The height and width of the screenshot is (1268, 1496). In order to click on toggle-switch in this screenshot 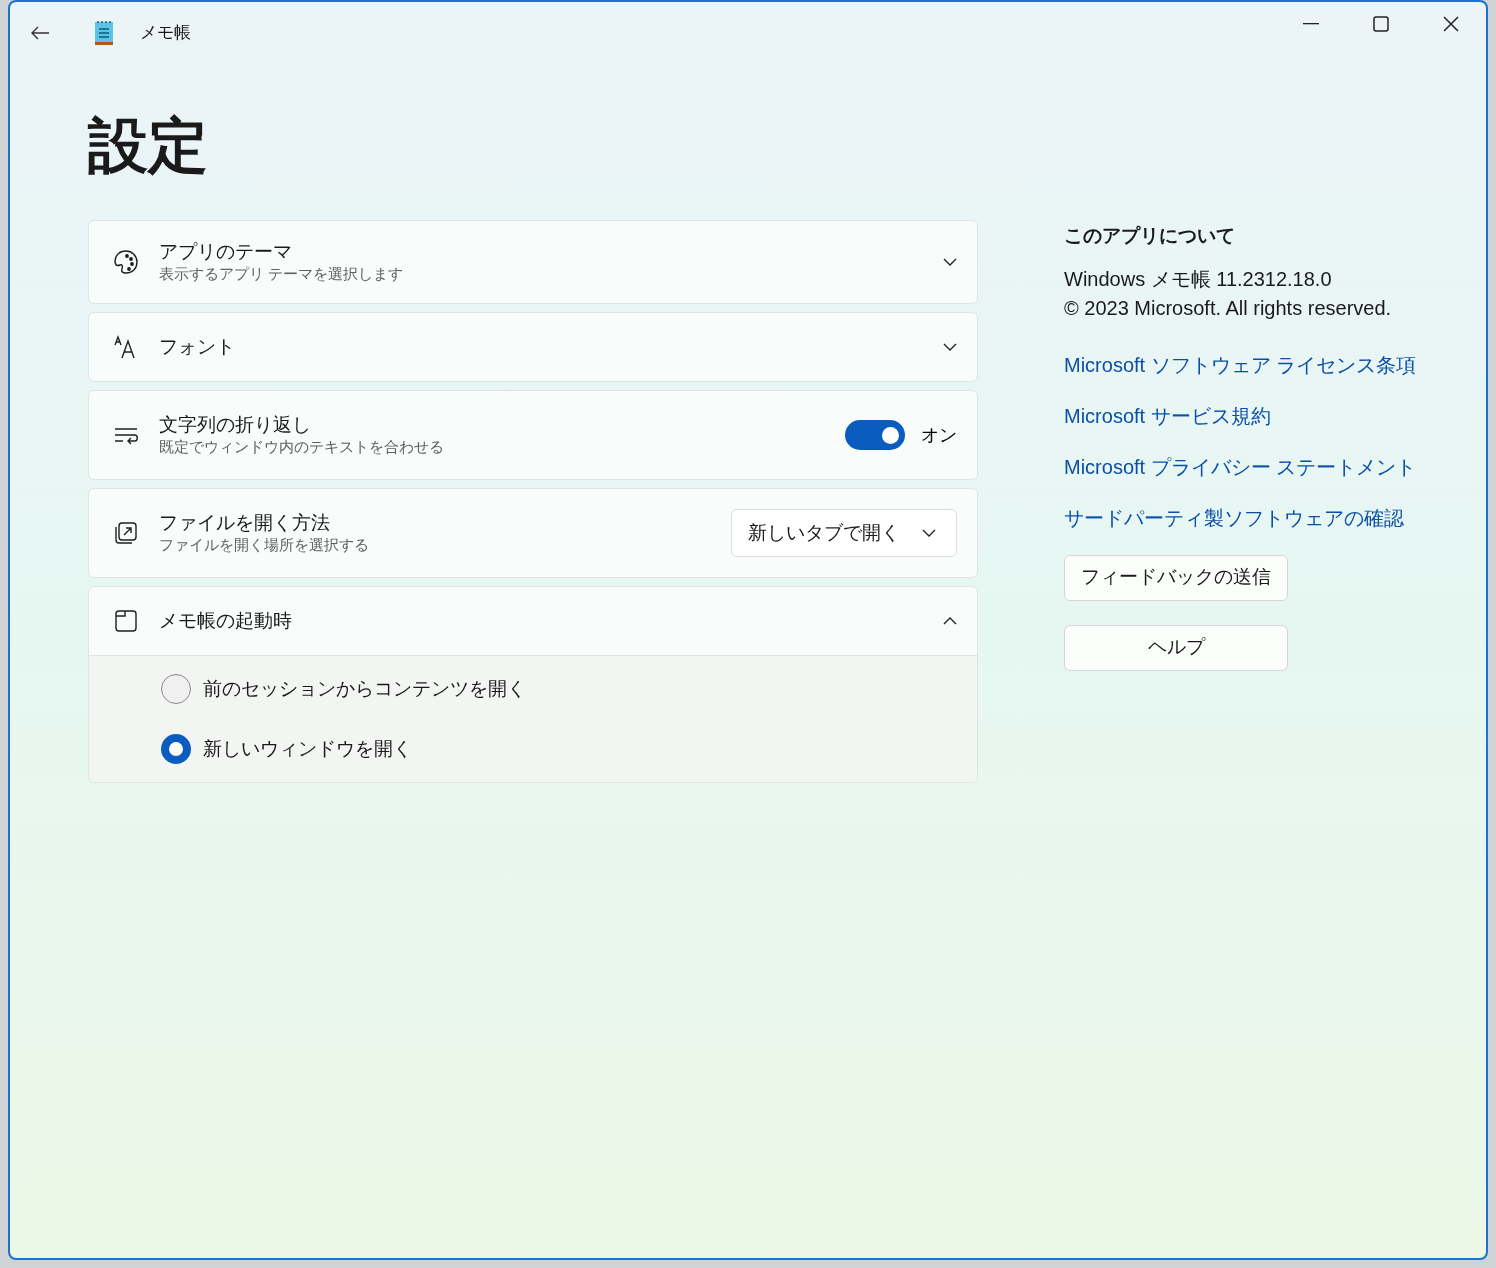, I will do `click(875, 435)`.